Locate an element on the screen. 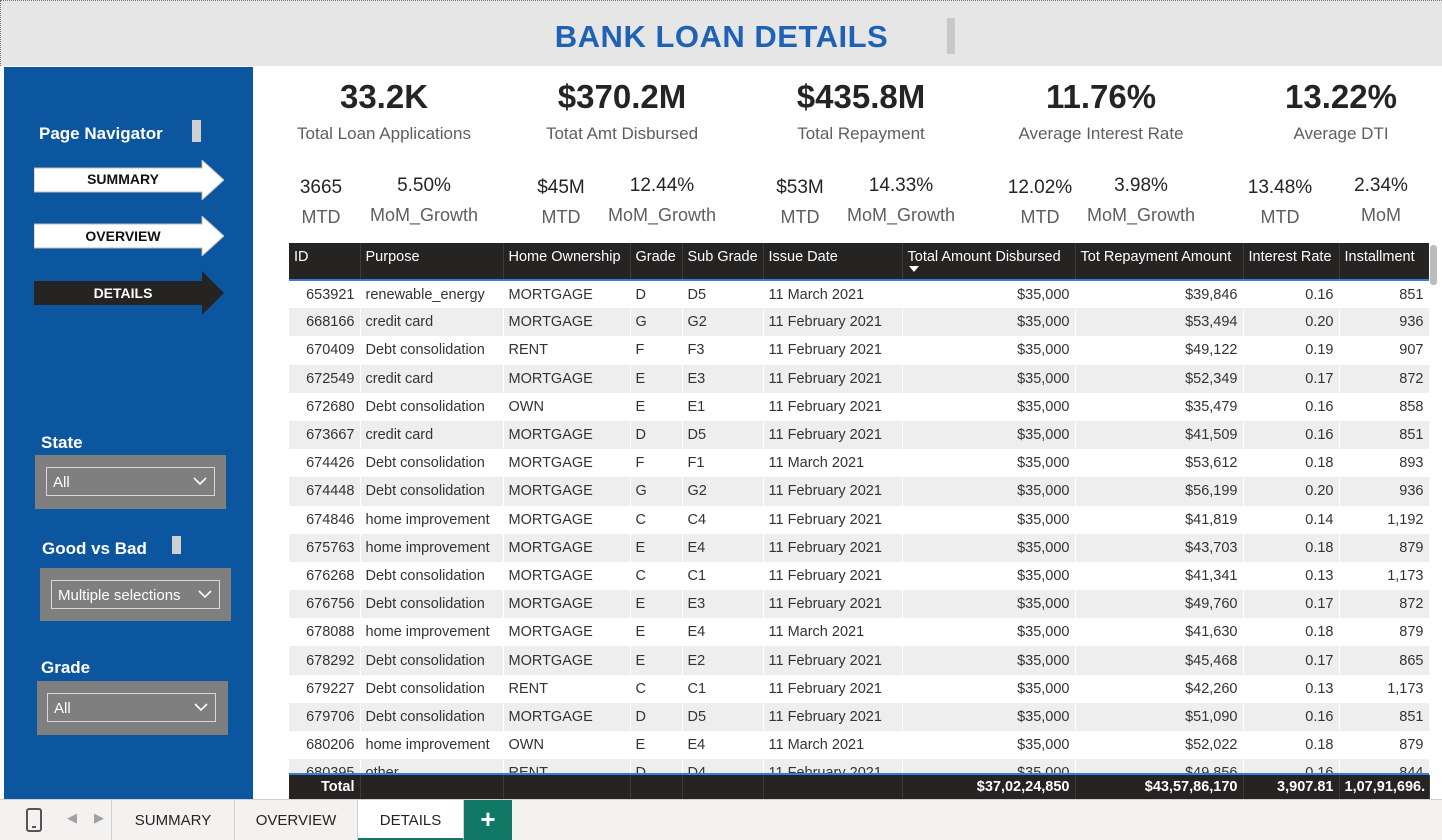 Image resolution: width=1442 pixels, height=840 pixels. state-dropdown: All is located at coordinates (130, 481).